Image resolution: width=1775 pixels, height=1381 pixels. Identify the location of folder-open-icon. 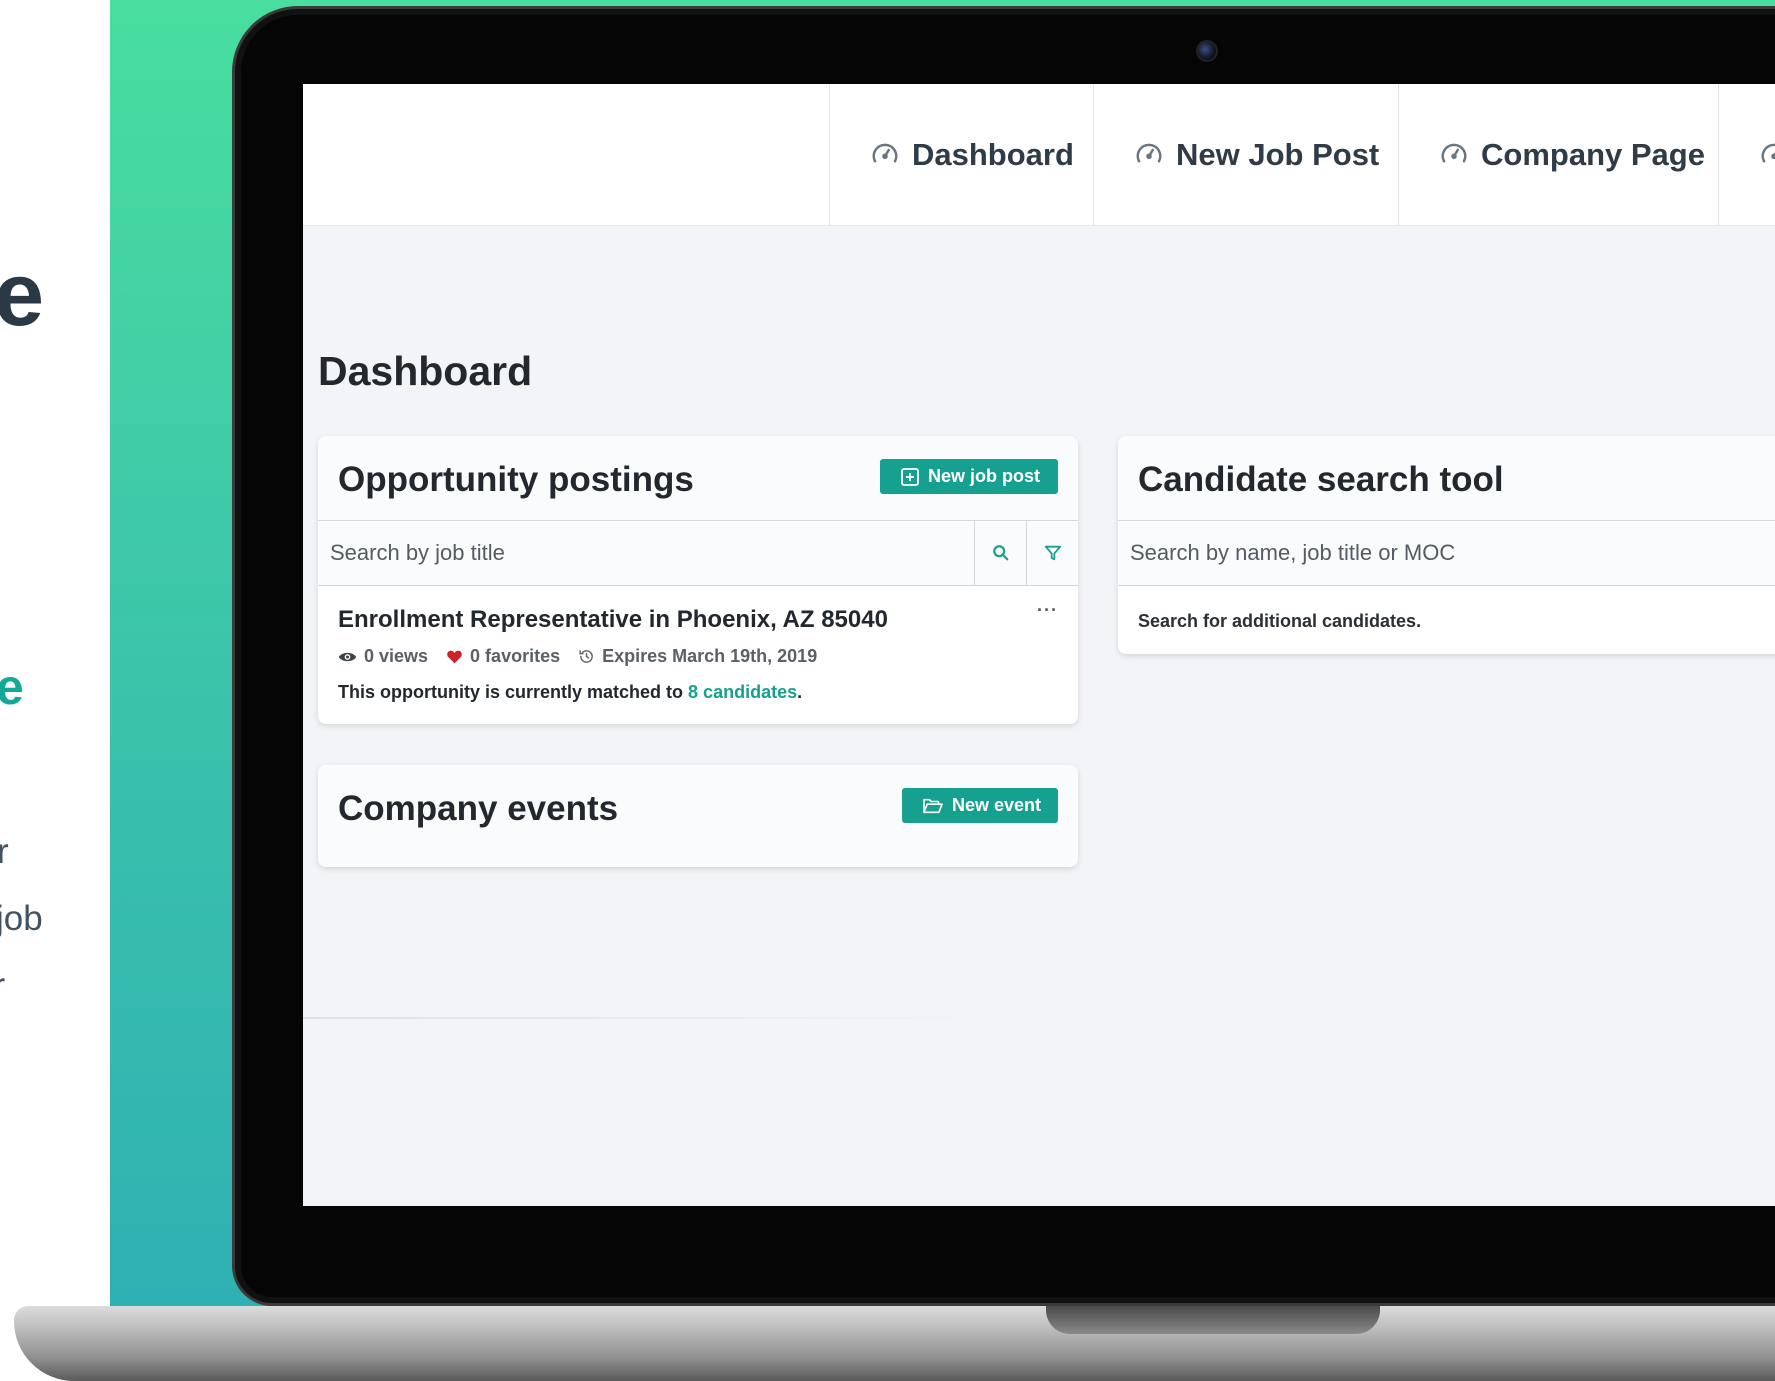
(933, 805).